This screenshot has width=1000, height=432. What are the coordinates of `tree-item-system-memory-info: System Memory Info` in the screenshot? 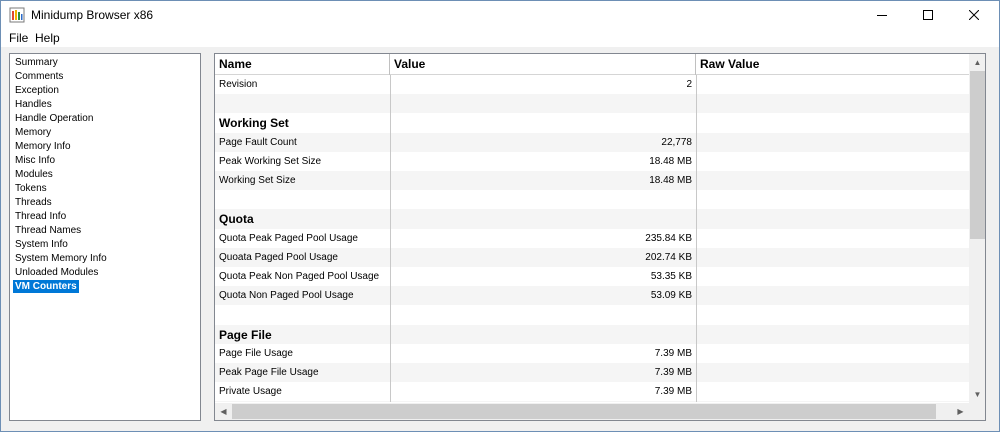 It's located at (61, 258).